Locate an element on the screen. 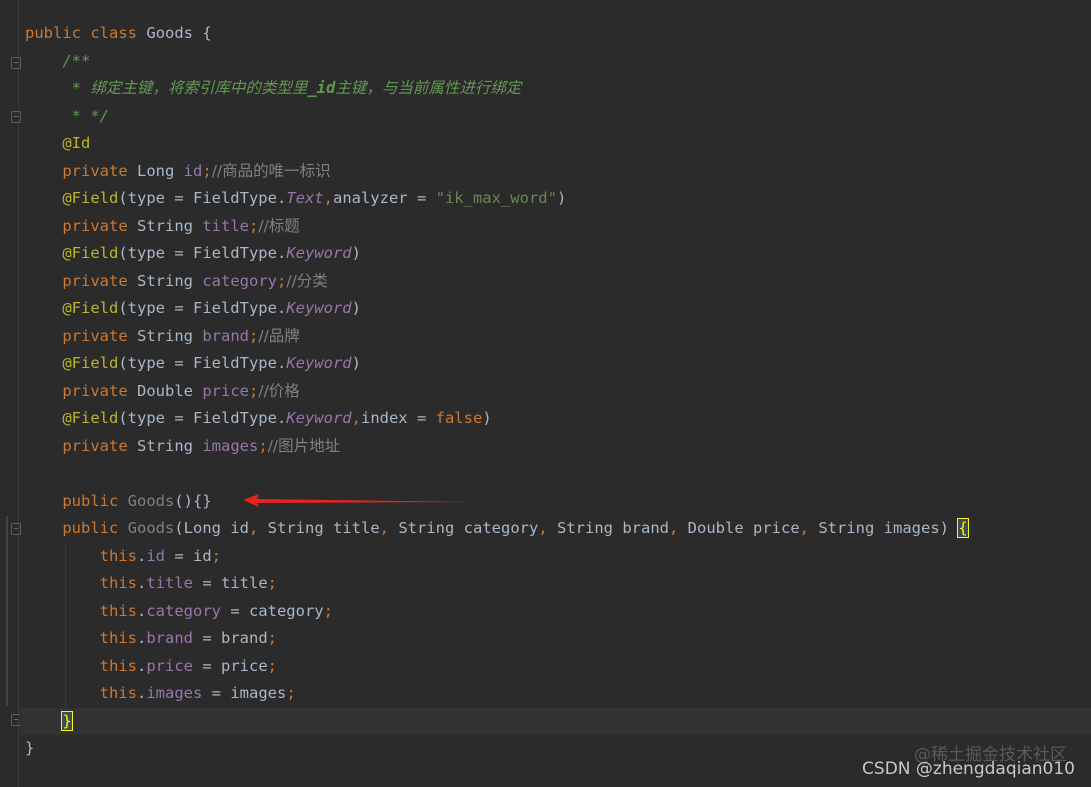  code-line: private Double price;//价格 is located at coordinates (558, 392).